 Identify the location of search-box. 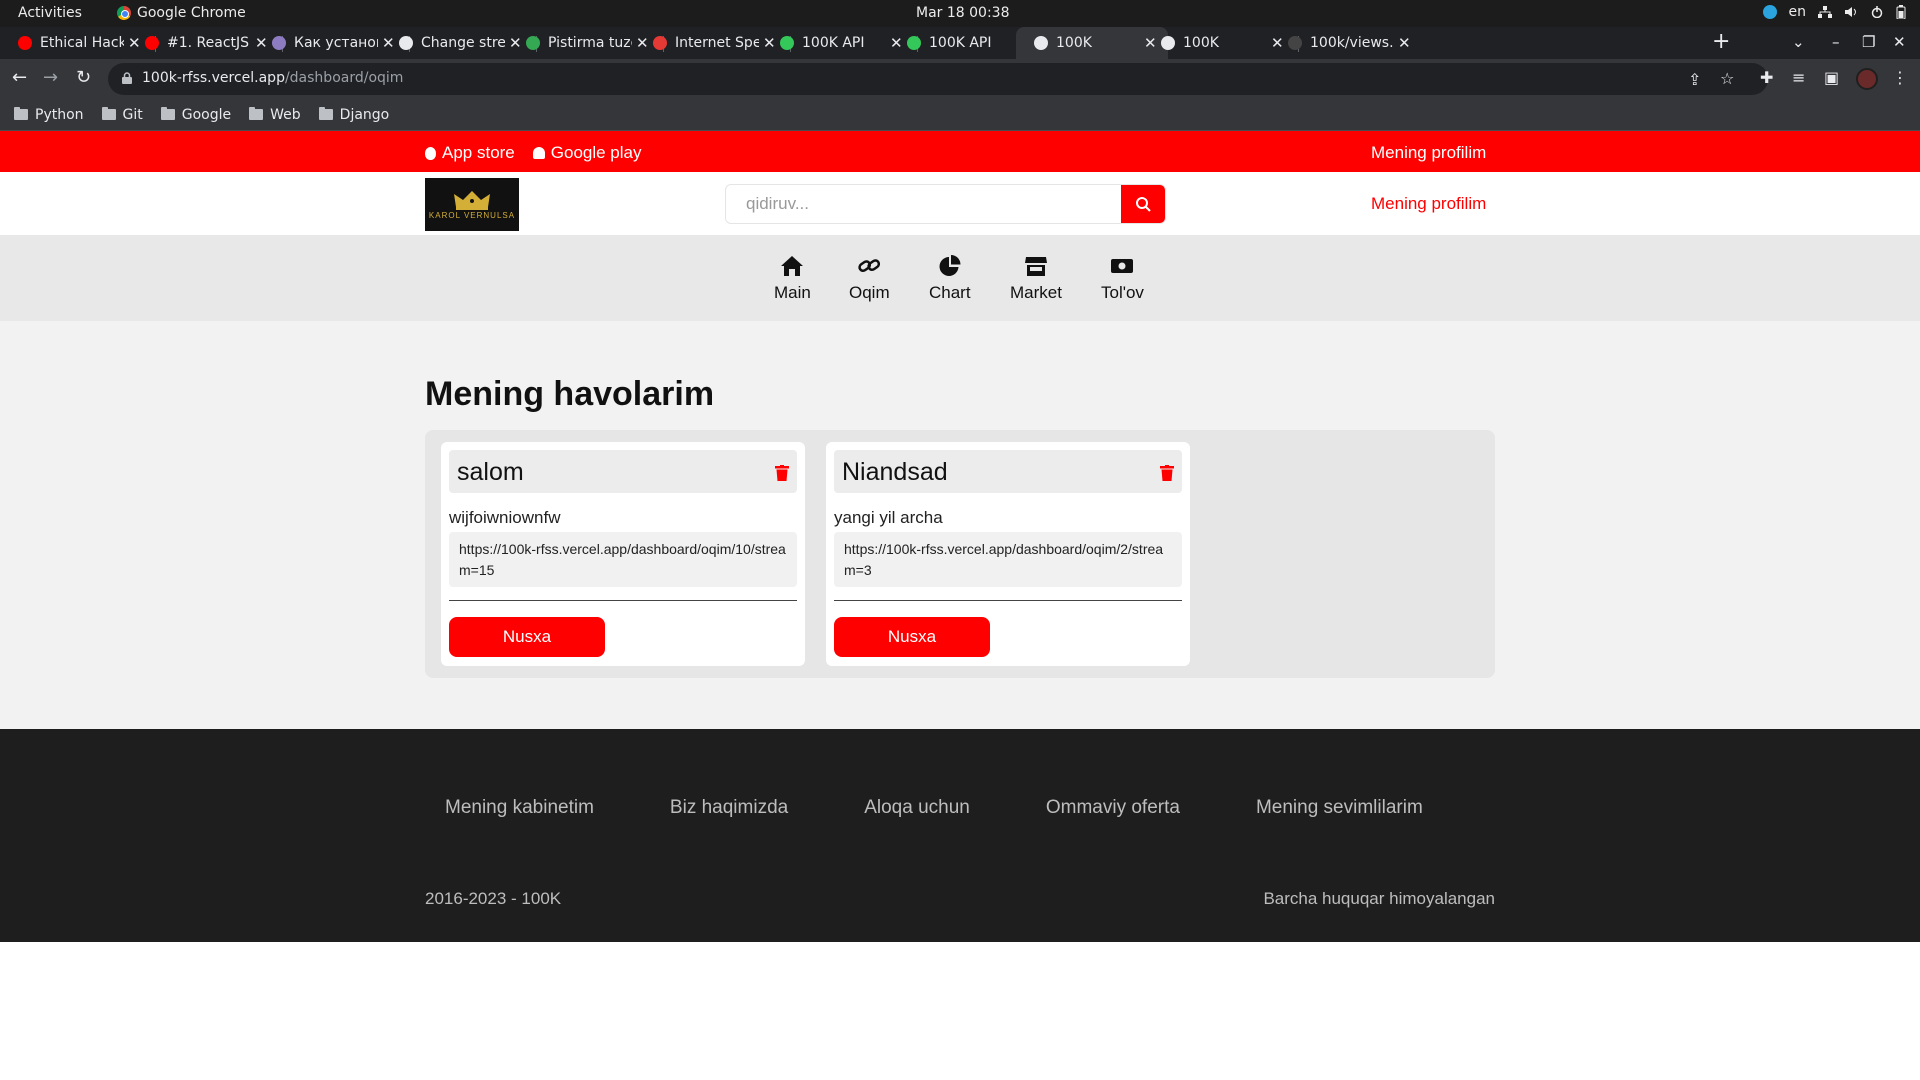
(945, 204).